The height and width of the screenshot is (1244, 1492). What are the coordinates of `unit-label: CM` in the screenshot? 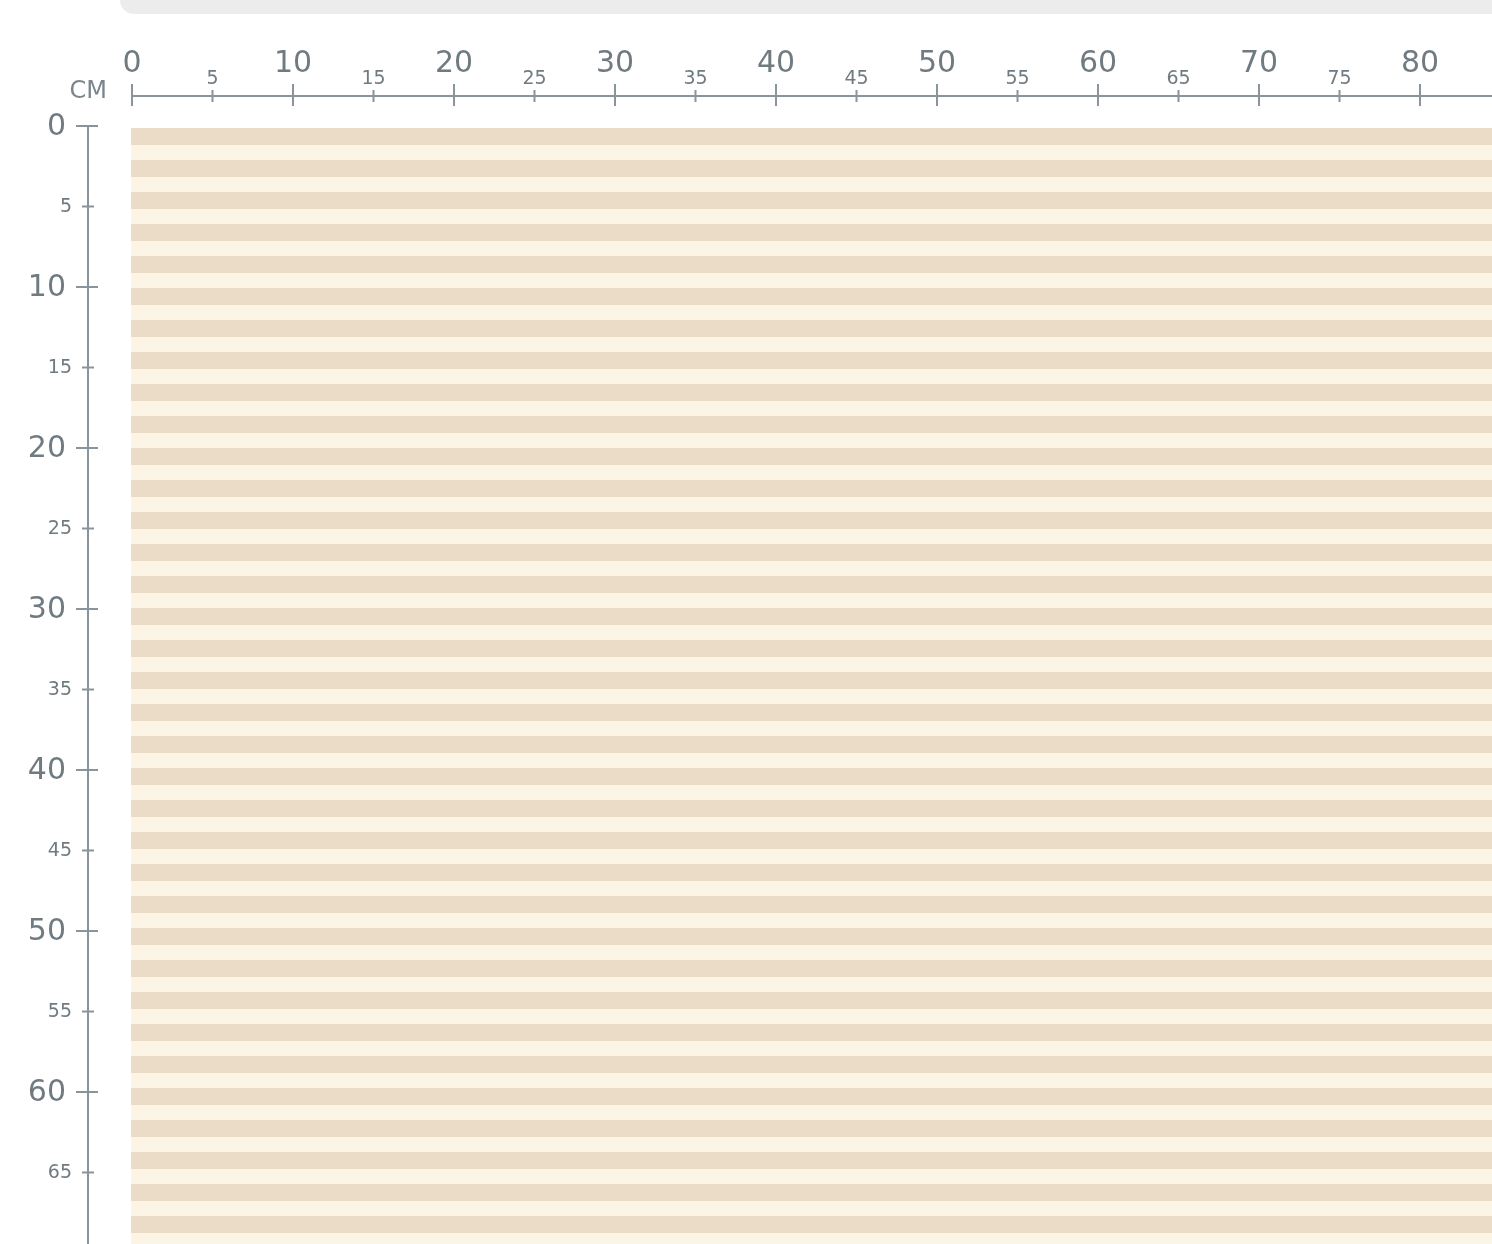 It's located at (88, 90).